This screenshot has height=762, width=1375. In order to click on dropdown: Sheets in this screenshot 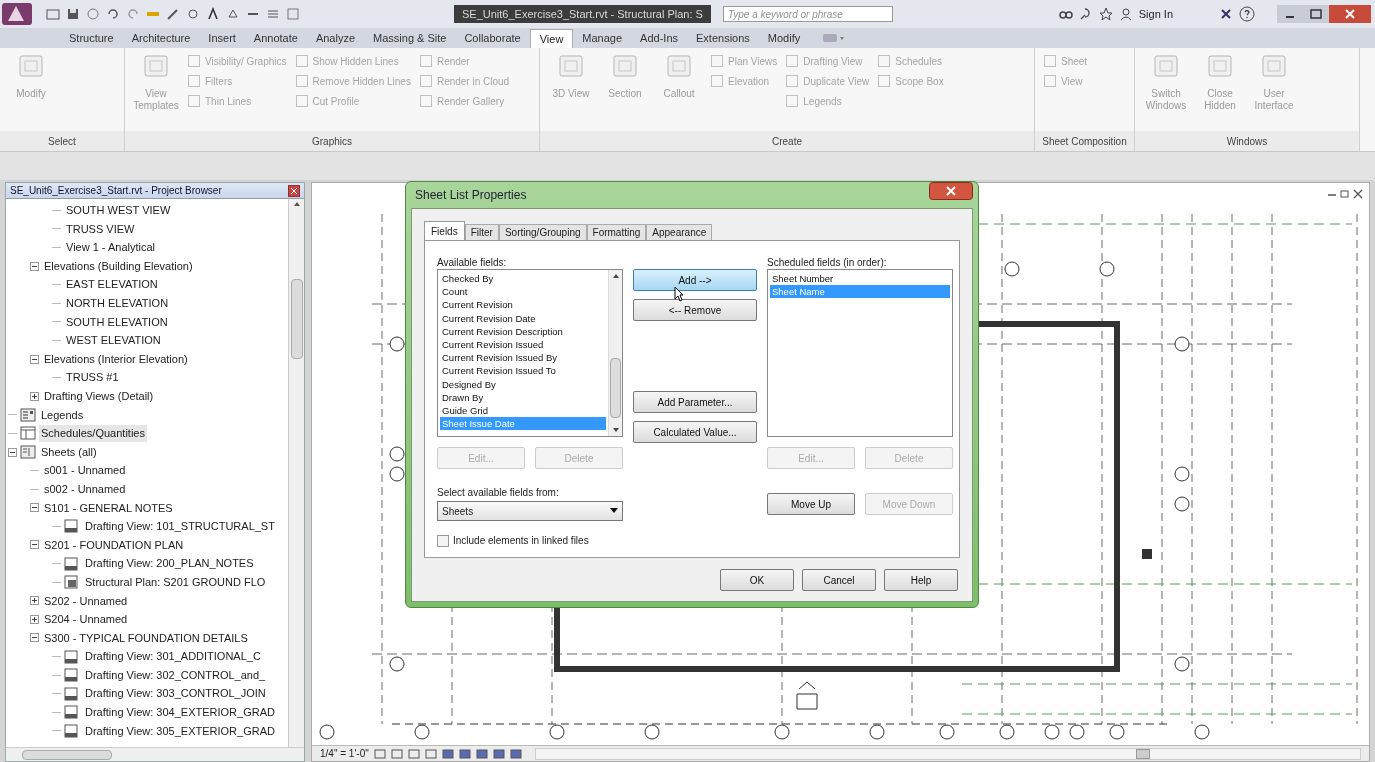, I will do `click(530, 511)`.